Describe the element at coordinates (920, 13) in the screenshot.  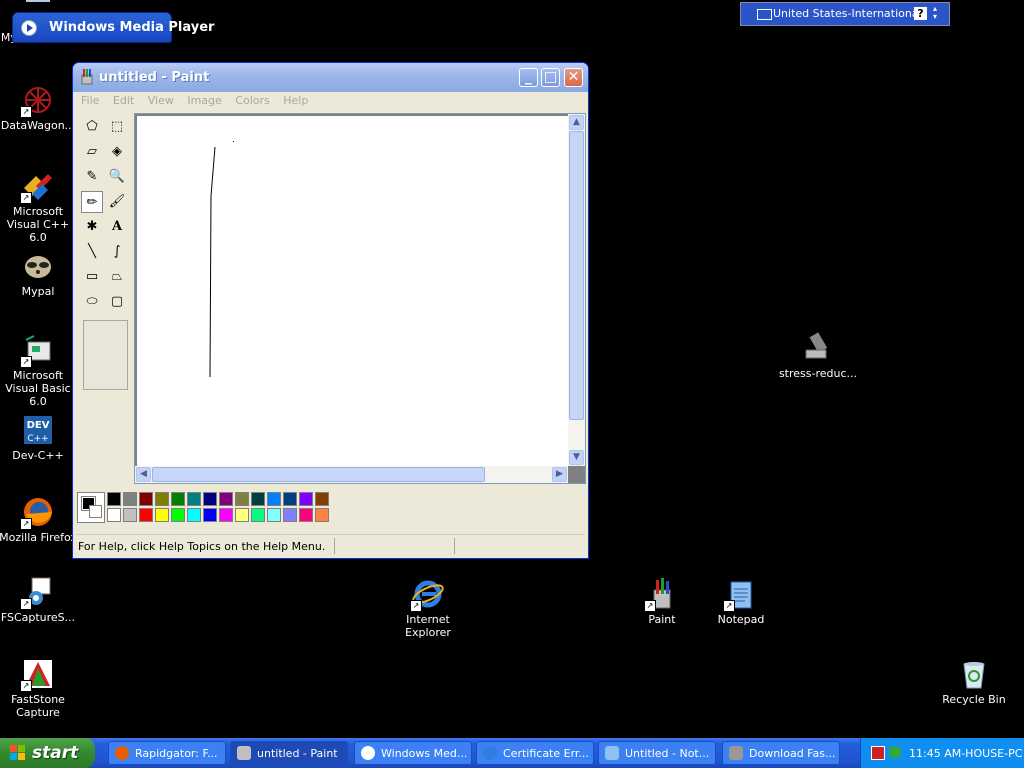
I see `help-icon: ?` at that location.